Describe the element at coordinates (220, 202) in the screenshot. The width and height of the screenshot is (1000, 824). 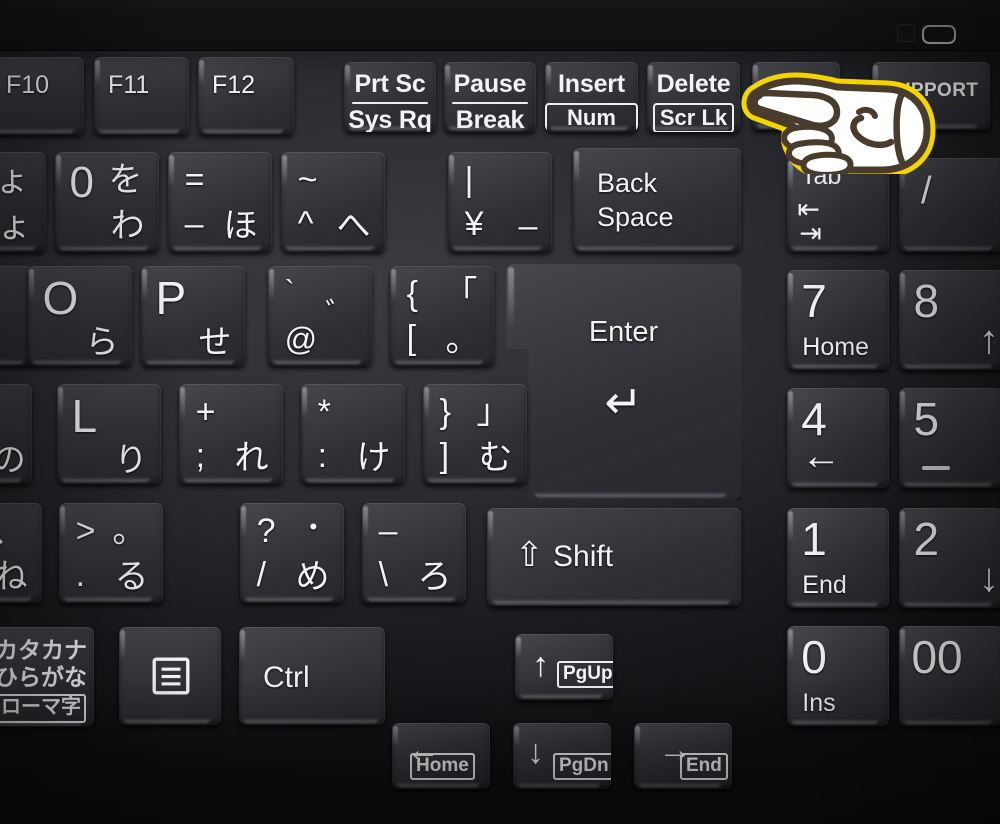
I see `key-minus-equals: = – ほ` at that location.